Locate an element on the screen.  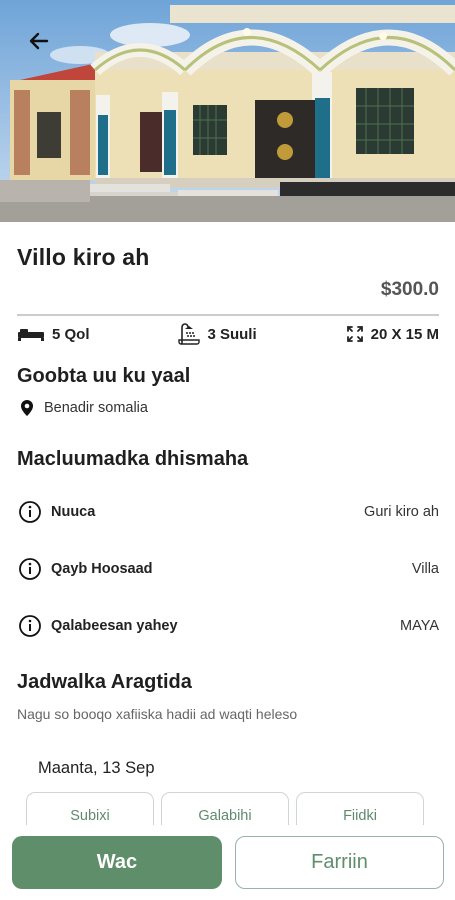
back-button is located at coordinates (39, 41).